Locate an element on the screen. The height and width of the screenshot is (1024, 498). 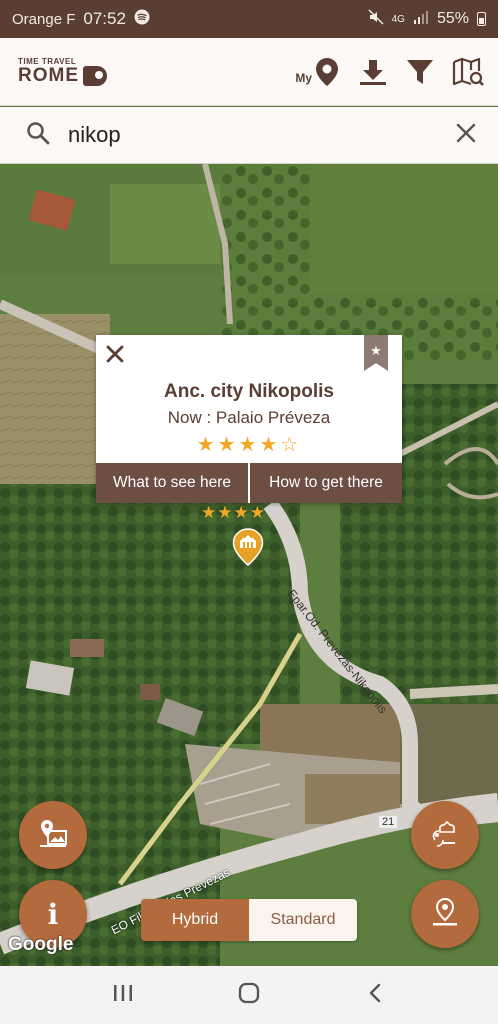
google-attribution: Google is located at coordinates (41, 944).